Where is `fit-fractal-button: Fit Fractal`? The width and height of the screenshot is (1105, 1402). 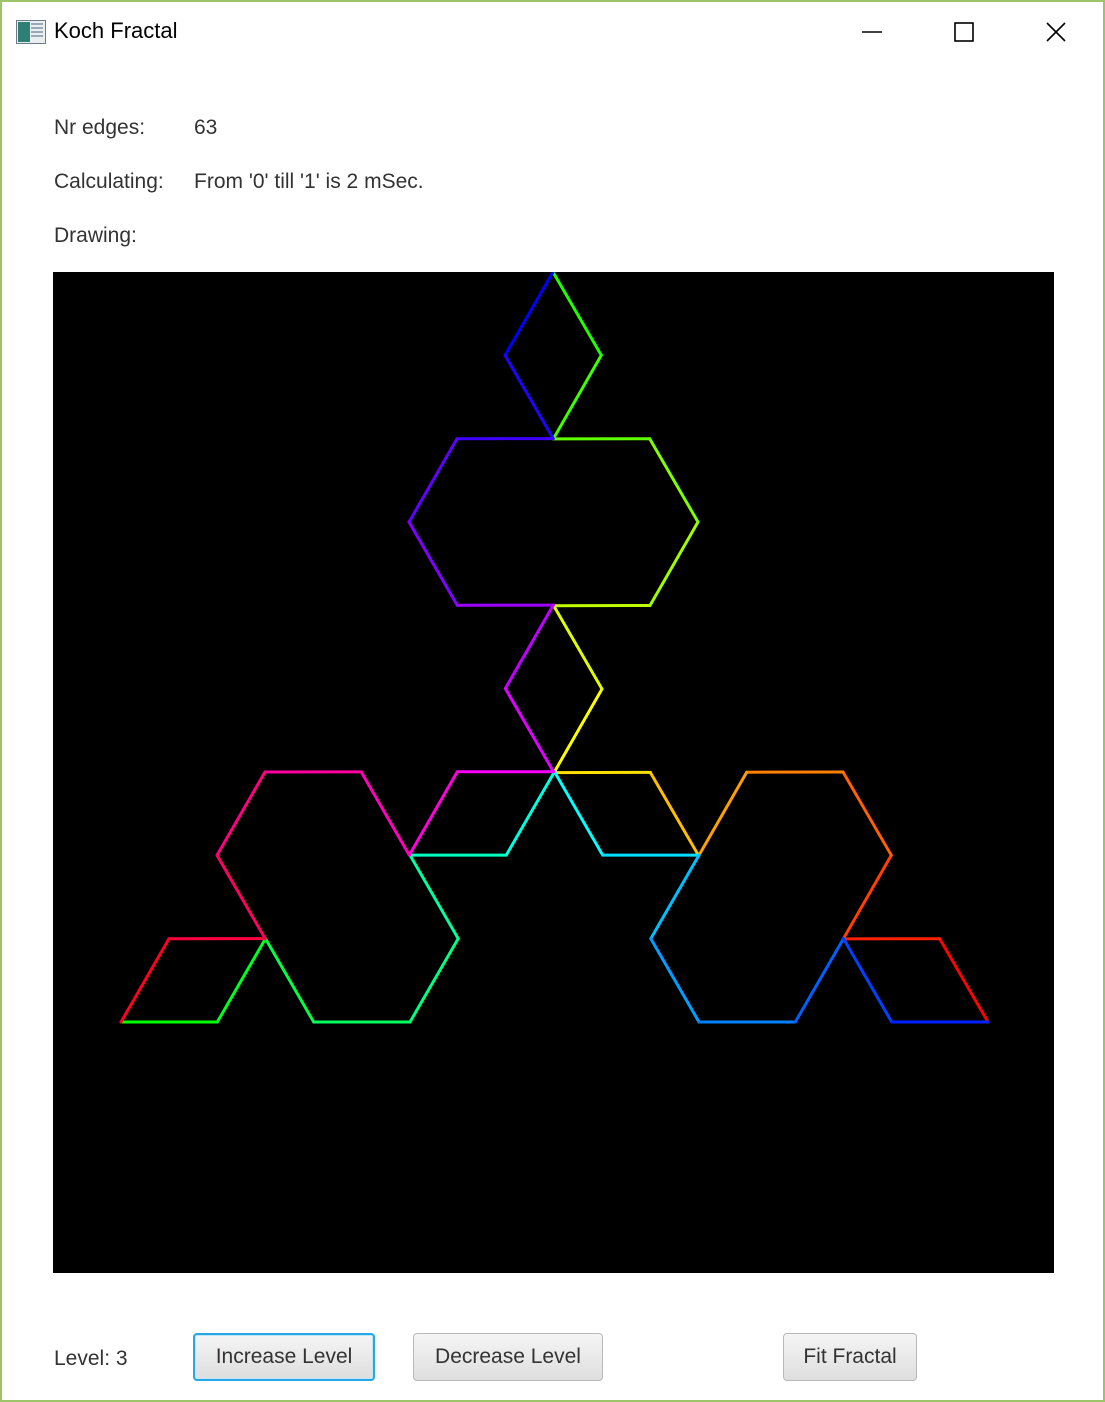
fit-fractal-button: Fit Fractal is located at coordinates (850, 1357).